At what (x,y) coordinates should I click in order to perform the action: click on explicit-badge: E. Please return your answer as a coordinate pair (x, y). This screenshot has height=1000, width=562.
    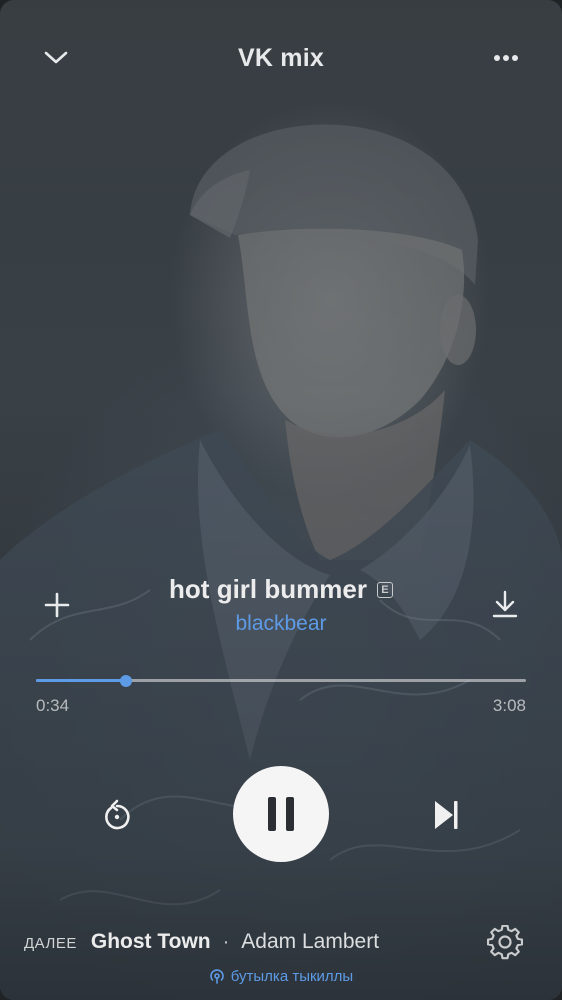
    Looking at the image, I should click on (384, 589).